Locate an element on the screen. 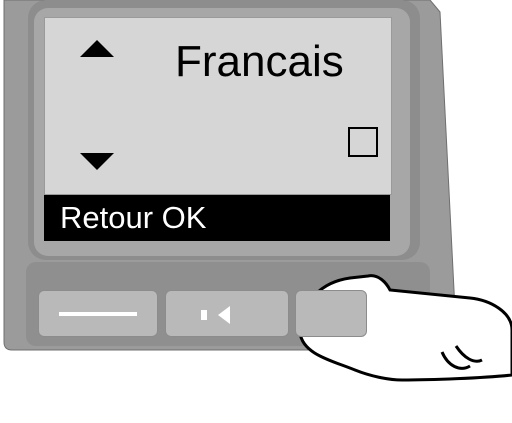 The width and height of the screenshot is (512, 423). language-name: Francais is located at coordinates (259, 61).